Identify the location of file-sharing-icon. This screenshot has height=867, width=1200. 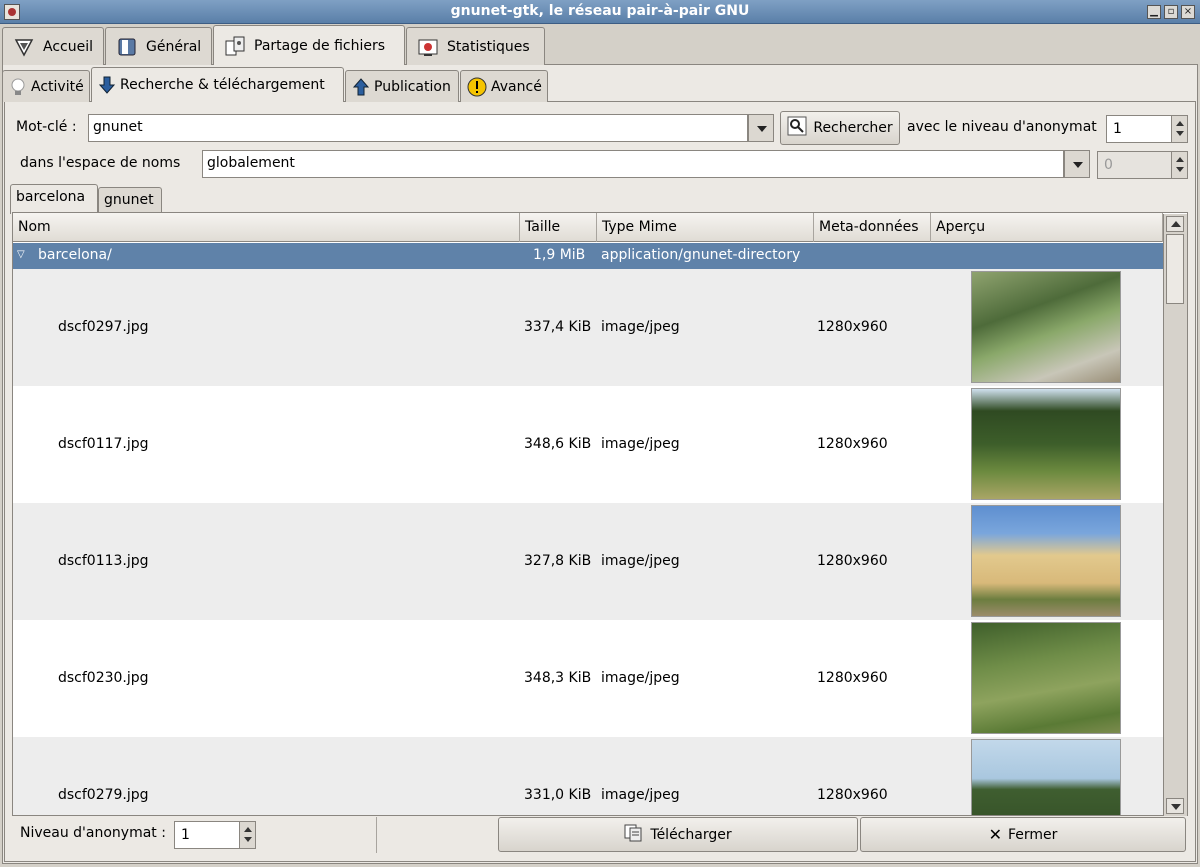
(235, 46).